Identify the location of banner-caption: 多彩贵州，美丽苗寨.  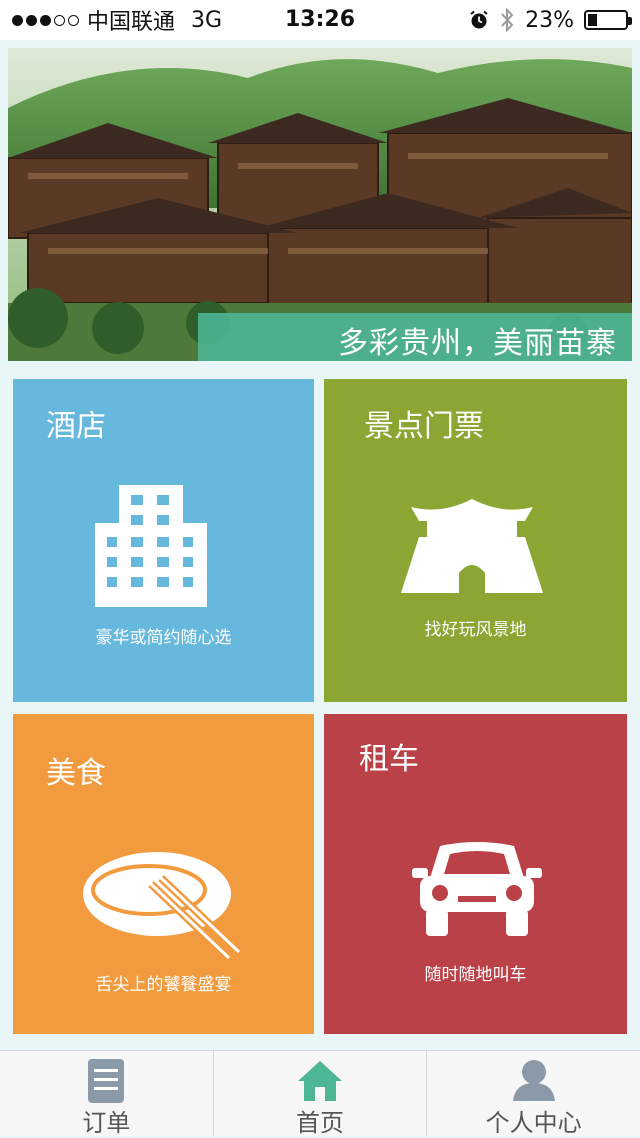
(415, 337).